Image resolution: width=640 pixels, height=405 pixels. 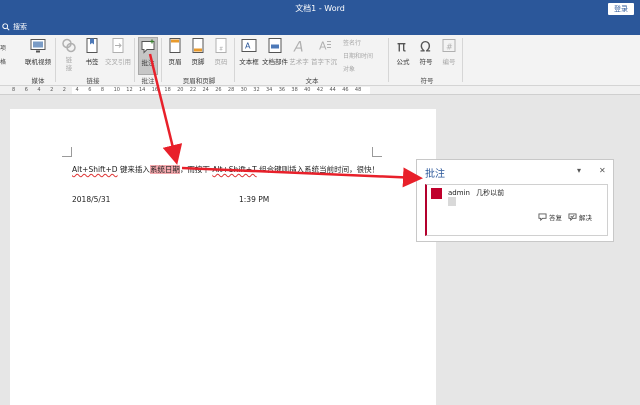 What do you see at coordinates (312, 81) in the screenshot?
I see `group-text: 文本` at bounding box center [312, 81].